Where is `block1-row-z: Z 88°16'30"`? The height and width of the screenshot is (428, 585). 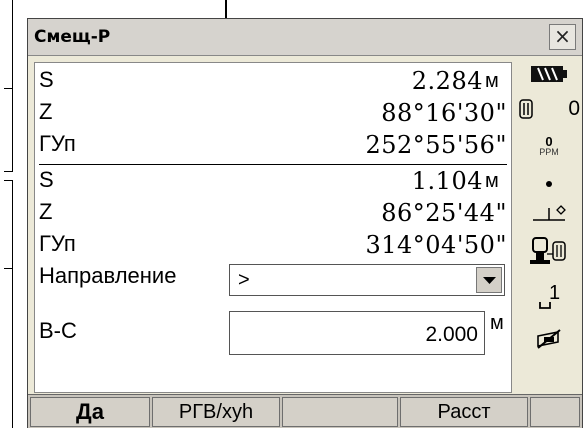
block1-row-z: Z 88°16'30" is located at coordinates (273, 114).